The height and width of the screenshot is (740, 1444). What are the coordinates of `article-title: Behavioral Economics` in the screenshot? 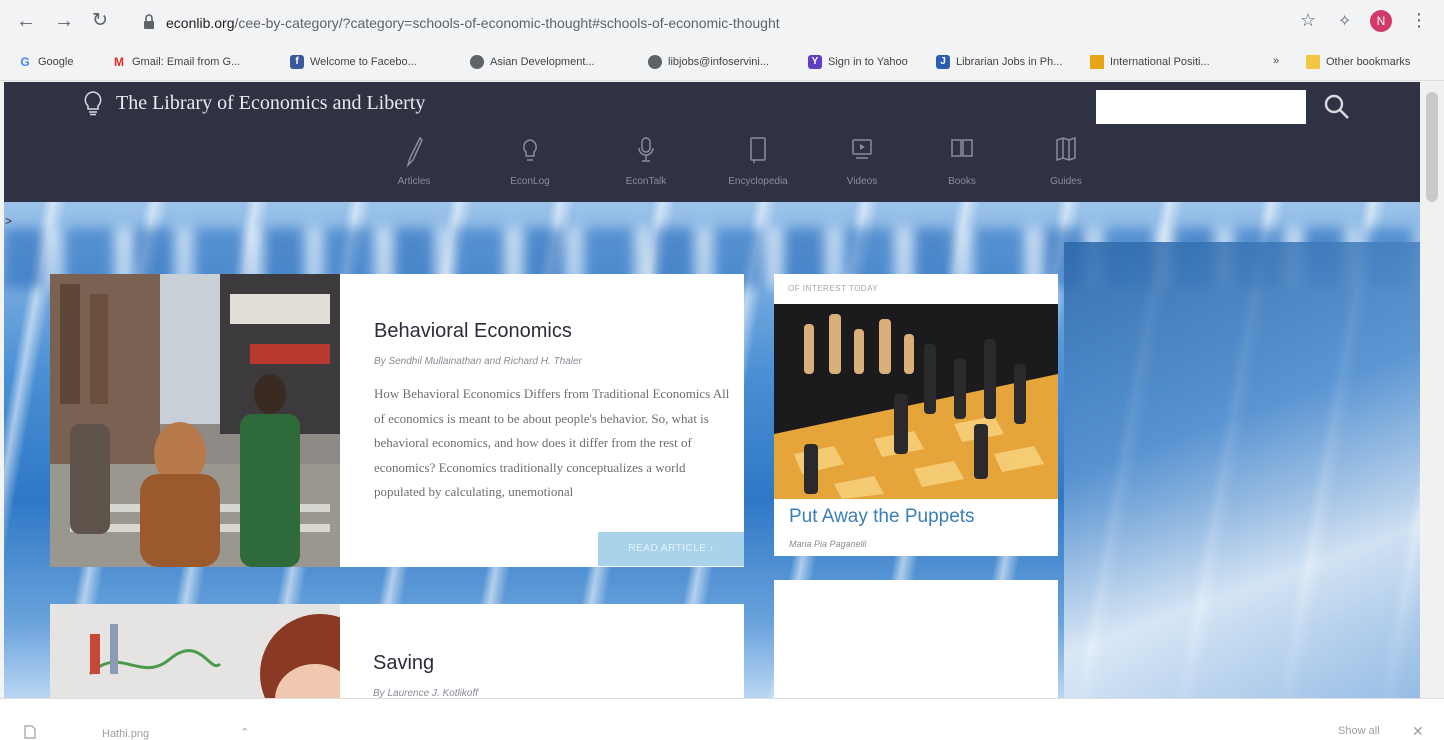 It's located at (473, 331).